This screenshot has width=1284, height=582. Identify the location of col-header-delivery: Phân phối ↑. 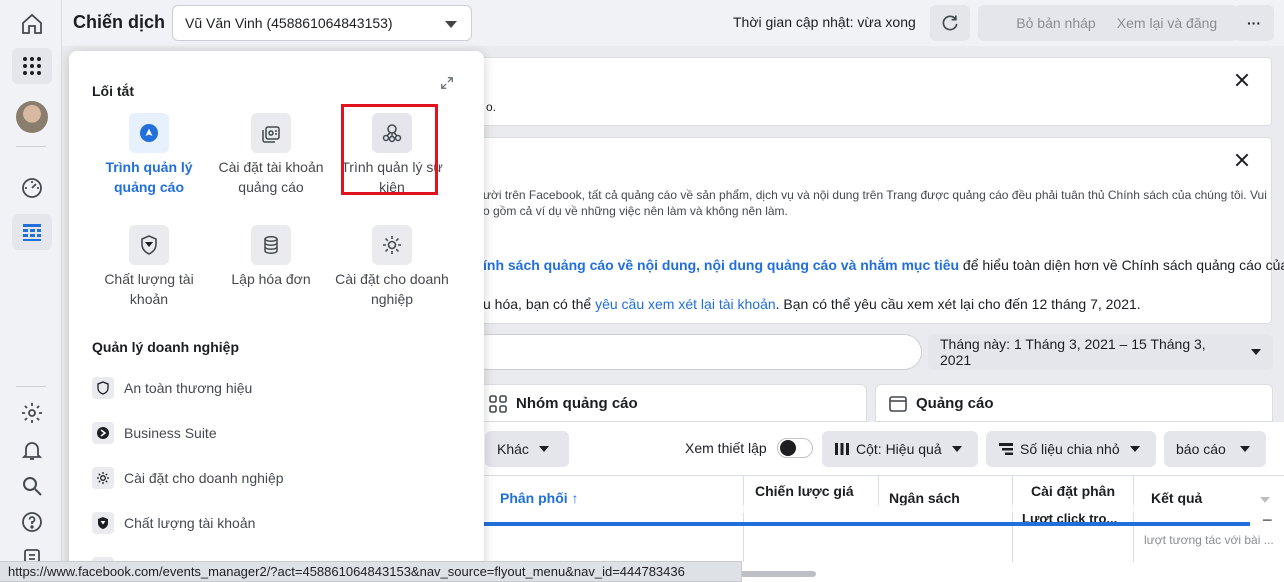
(539, 498).